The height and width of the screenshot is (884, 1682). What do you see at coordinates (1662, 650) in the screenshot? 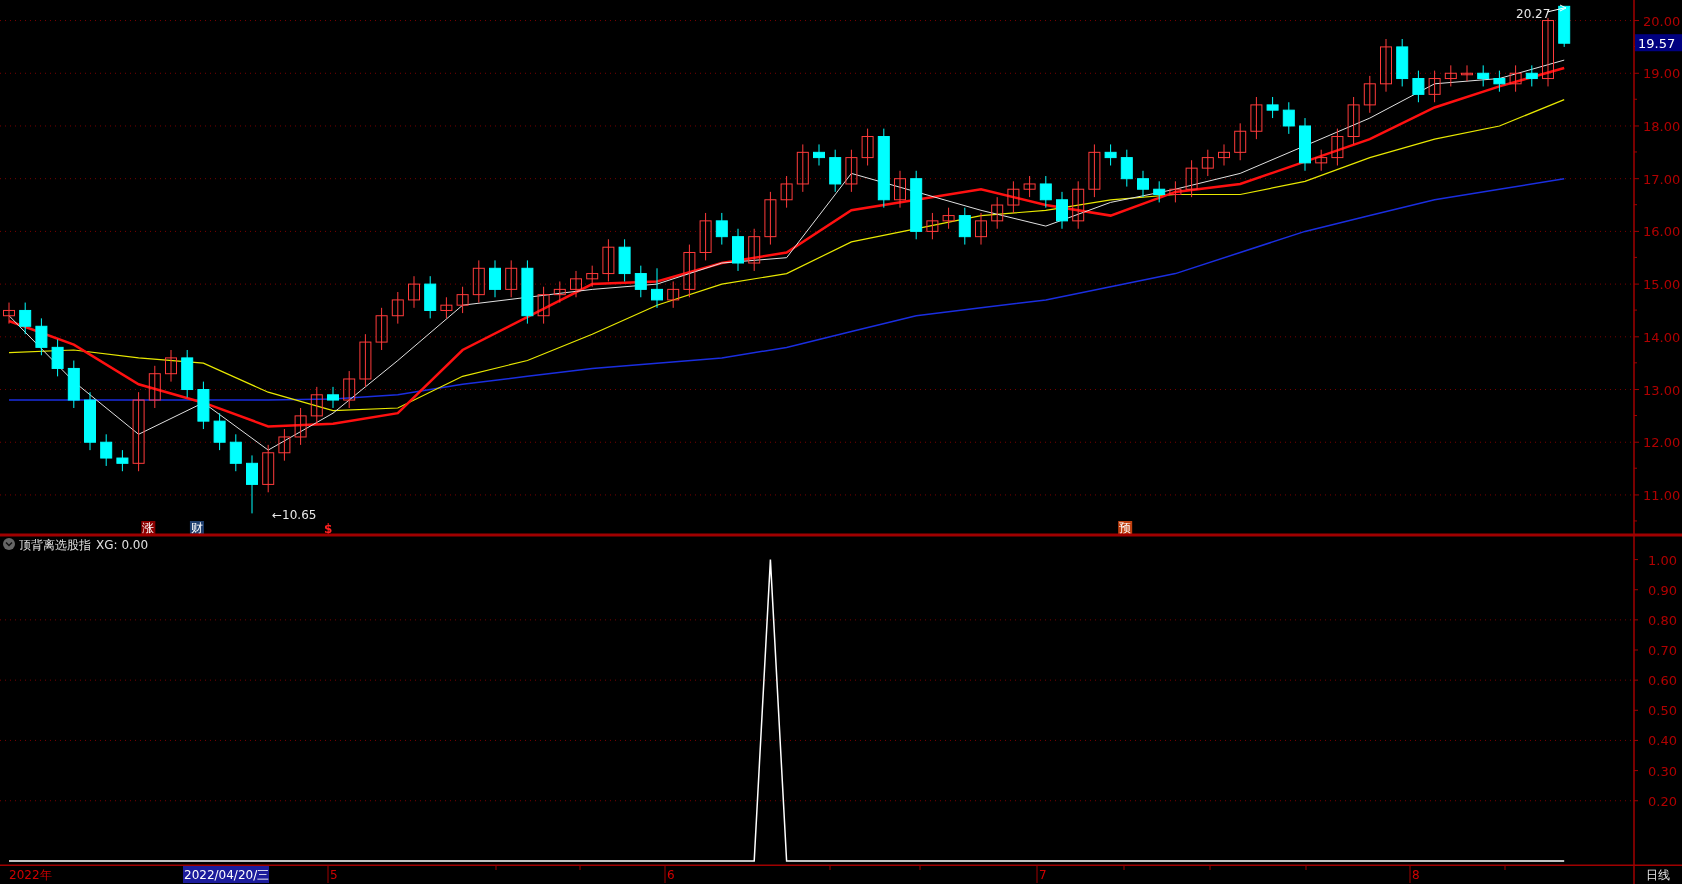
I see `indicator-axis-label: 0.70` at bounding box center [1662, 650].